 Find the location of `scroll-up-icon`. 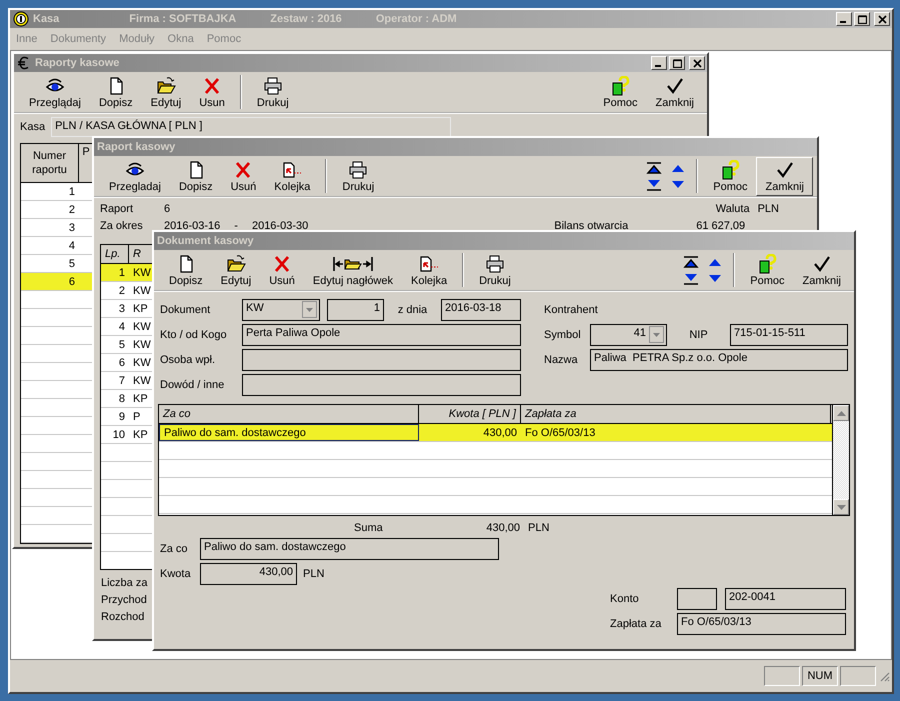

scroll-up-icon is located at coordinates (841, 413).